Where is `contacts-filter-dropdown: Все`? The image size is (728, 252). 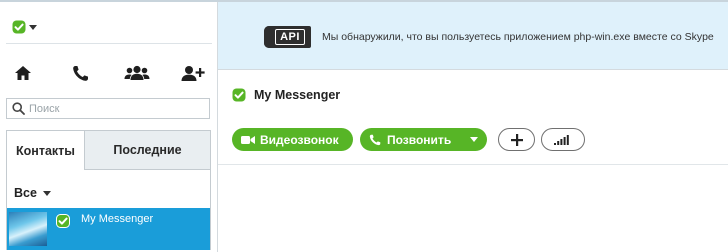
contacts-filter-dropdown: Все is located at coordinates (32, 193).